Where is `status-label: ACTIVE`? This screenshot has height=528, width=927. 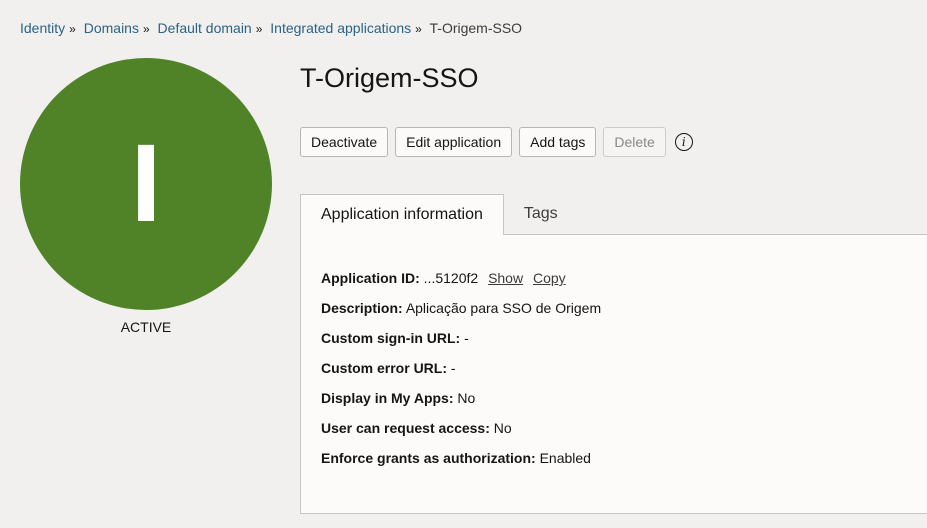 status-label: ACTIVE is located at coordinates (146, 327).